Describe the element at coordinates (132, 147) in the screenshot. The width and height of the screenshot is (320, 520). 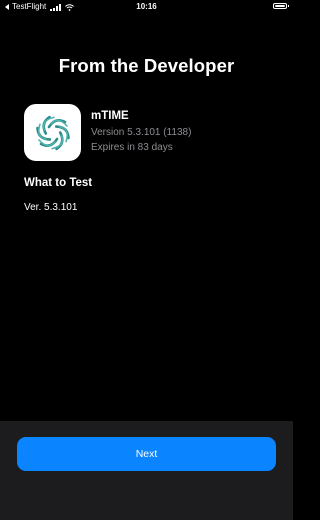
I see `app-expiry: Expires in 83 days` at that location.